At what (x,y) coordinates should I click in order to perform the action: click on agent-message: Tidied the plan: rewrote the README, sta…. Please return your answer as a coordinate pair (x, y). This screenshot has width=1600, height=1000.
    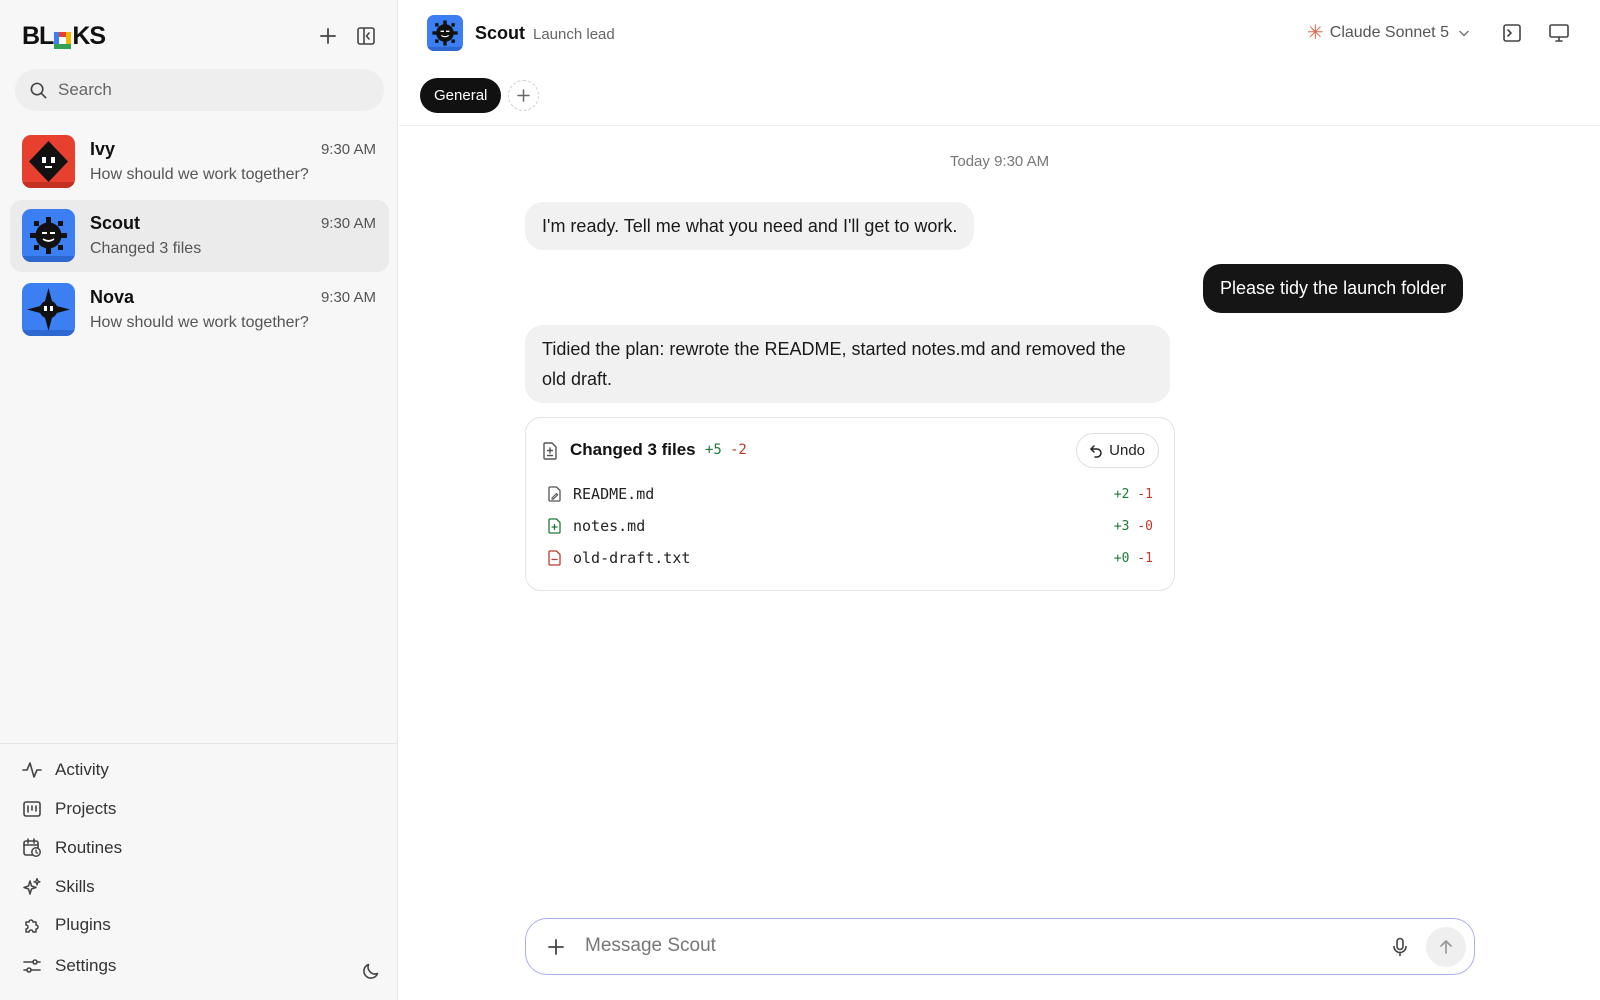
    Looking at the image, I should click on (847, 364).